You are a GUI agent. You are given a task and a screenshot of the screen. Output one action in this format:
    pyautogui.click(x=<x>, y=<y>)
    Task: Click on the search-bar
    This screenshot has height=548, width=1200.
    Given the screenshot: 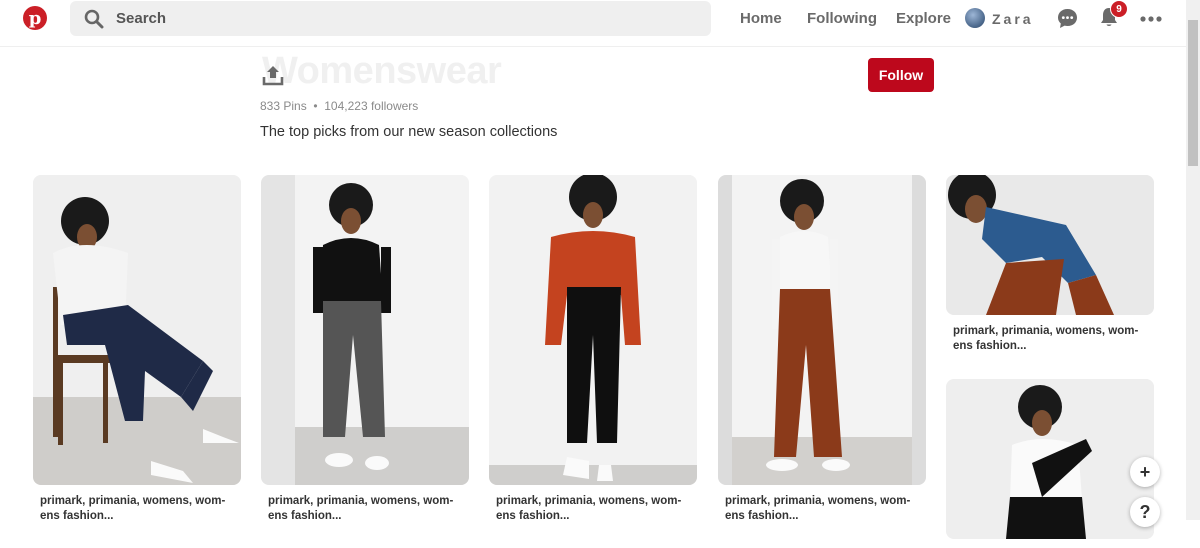 What is the action you would take?
    pyautogui.click(x=390, y=18)
    